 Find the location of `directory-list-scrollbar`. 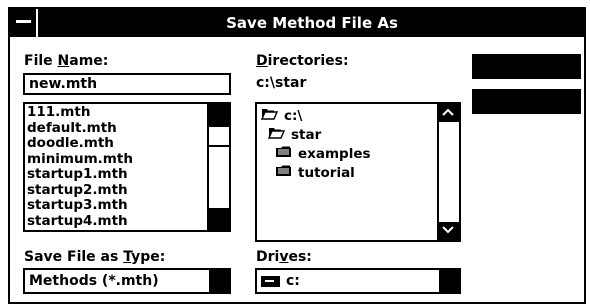

directory-list-scrollbar is located at coordinates (448, 172).